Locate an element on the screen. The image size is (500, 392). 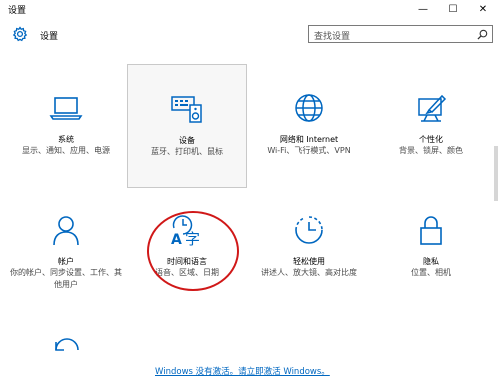
lock-icon is located at coordinates (431, 230).